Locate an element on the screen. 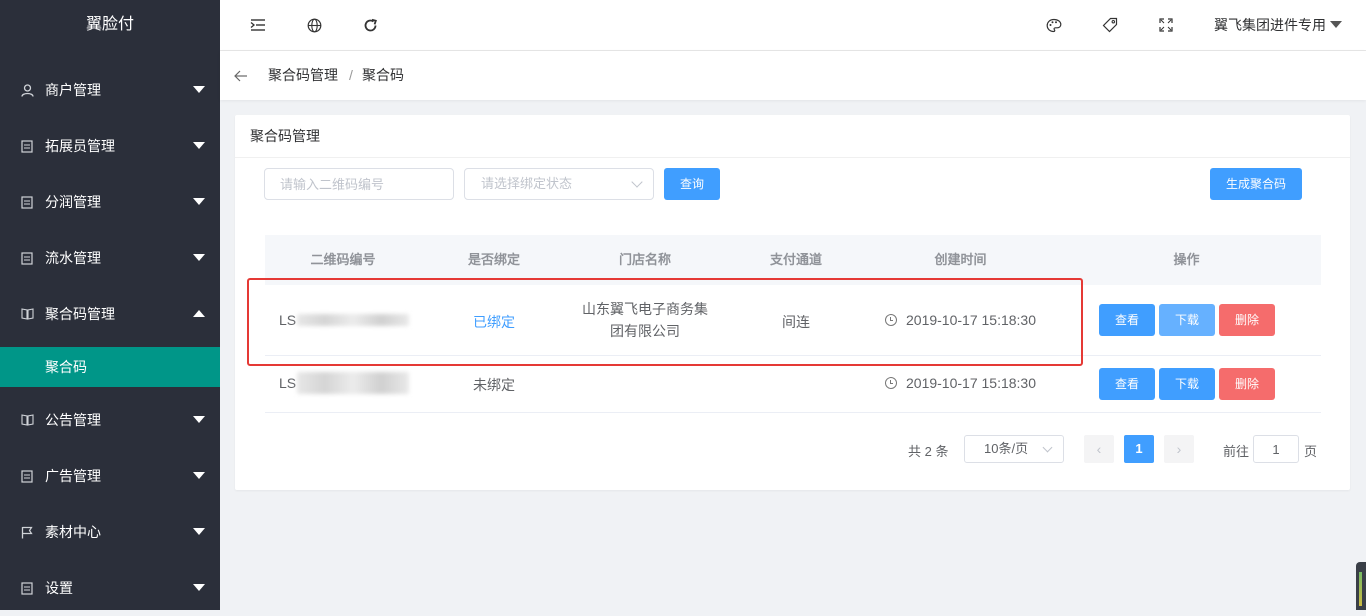 The height and width of the screenshot is (616, 1366). bind-status-cell: 已绑定 is located at coordinates (494, 322).